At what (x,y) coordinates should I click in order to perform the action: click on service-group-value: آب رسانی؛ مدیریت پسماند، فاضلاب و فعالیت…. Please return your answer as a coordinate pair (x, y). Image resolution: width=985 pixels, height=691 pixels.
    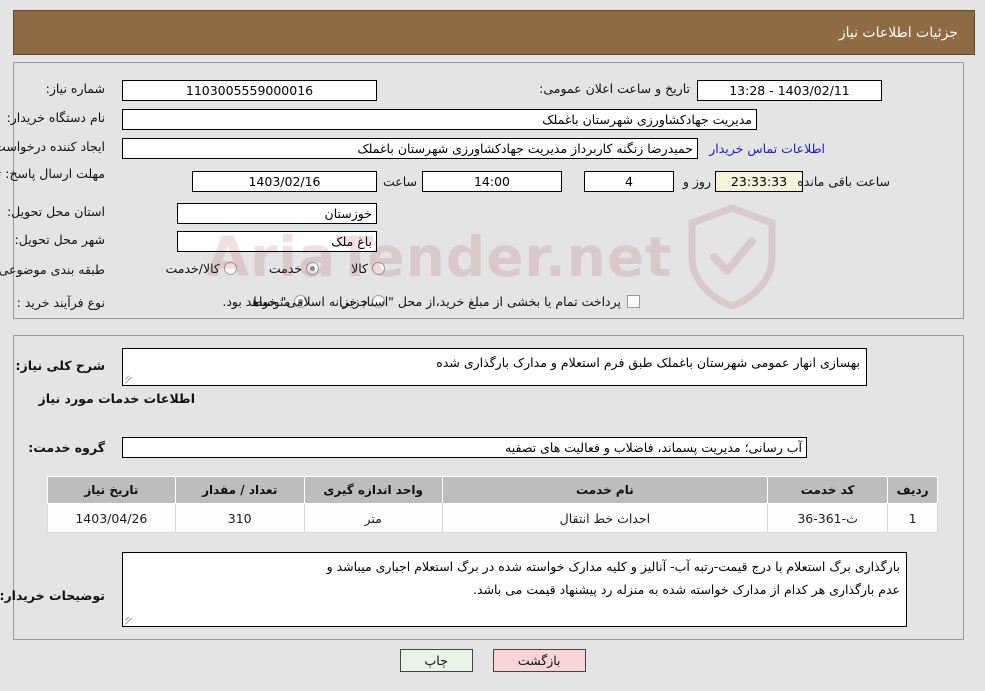
    Looking at the image, I should click on (464, 447).